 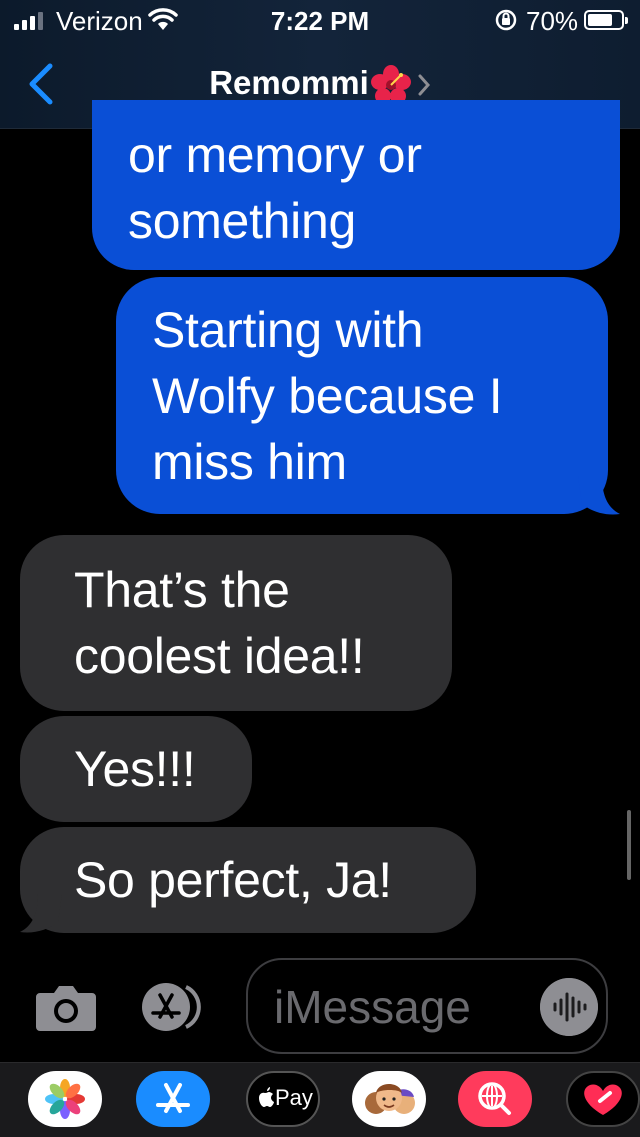 I want to click on message-line: or memory or, so click(x=275, y=155).